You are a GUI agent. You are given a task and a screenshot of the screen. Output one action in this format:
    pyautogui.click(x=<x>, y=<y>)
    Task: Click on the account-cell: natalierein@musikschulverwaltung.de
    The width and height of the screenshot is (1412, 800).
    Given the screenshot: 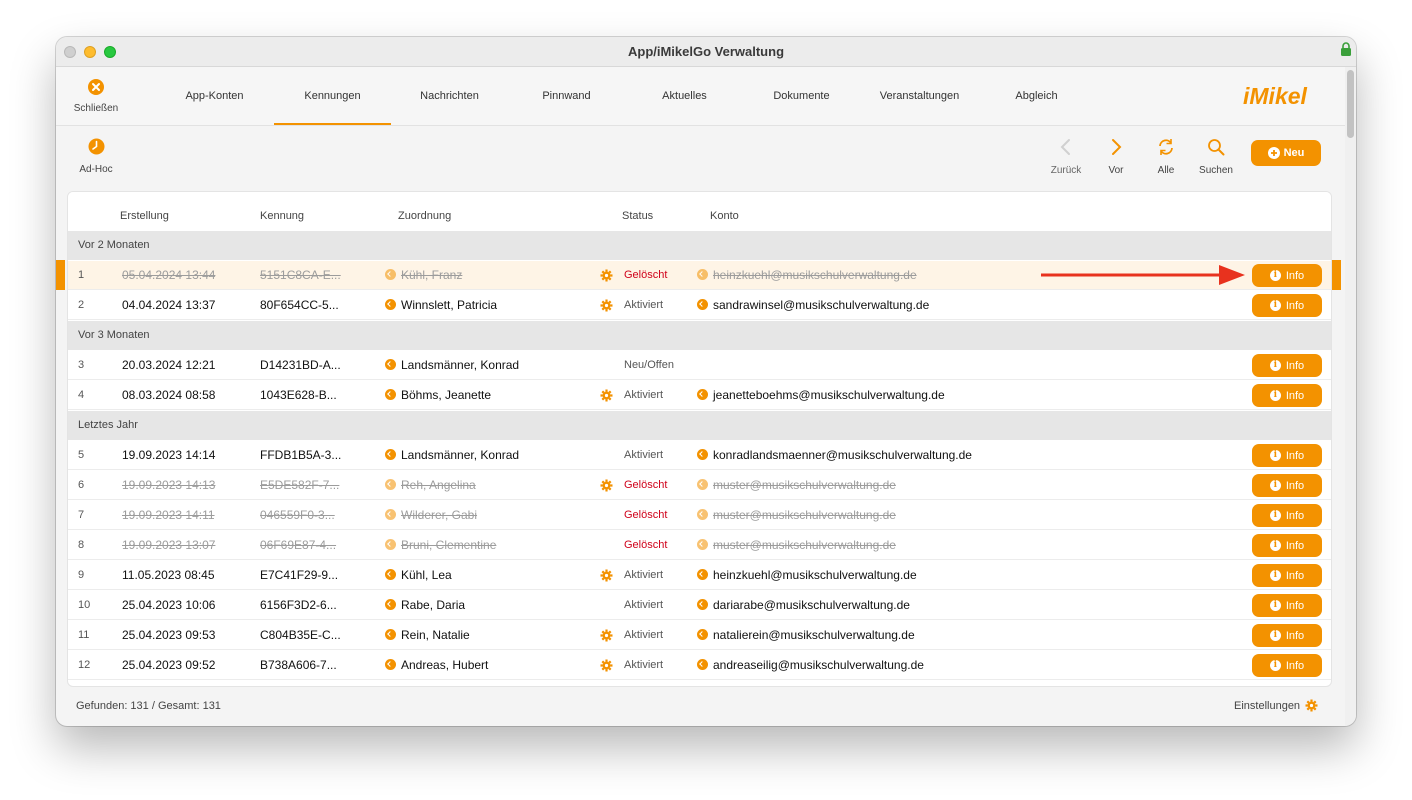 What is the action you would take?
    pyautogui.click(x=806, y=635)
    